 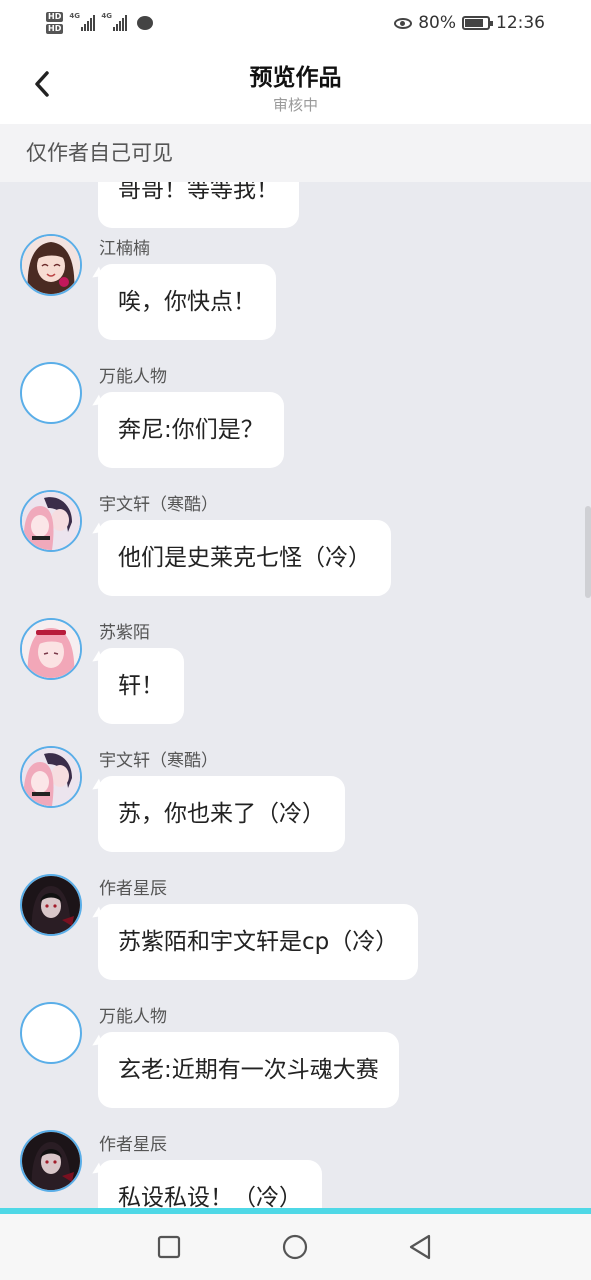 I want to click on system-nav-bar, so click(x=295, y=1247).